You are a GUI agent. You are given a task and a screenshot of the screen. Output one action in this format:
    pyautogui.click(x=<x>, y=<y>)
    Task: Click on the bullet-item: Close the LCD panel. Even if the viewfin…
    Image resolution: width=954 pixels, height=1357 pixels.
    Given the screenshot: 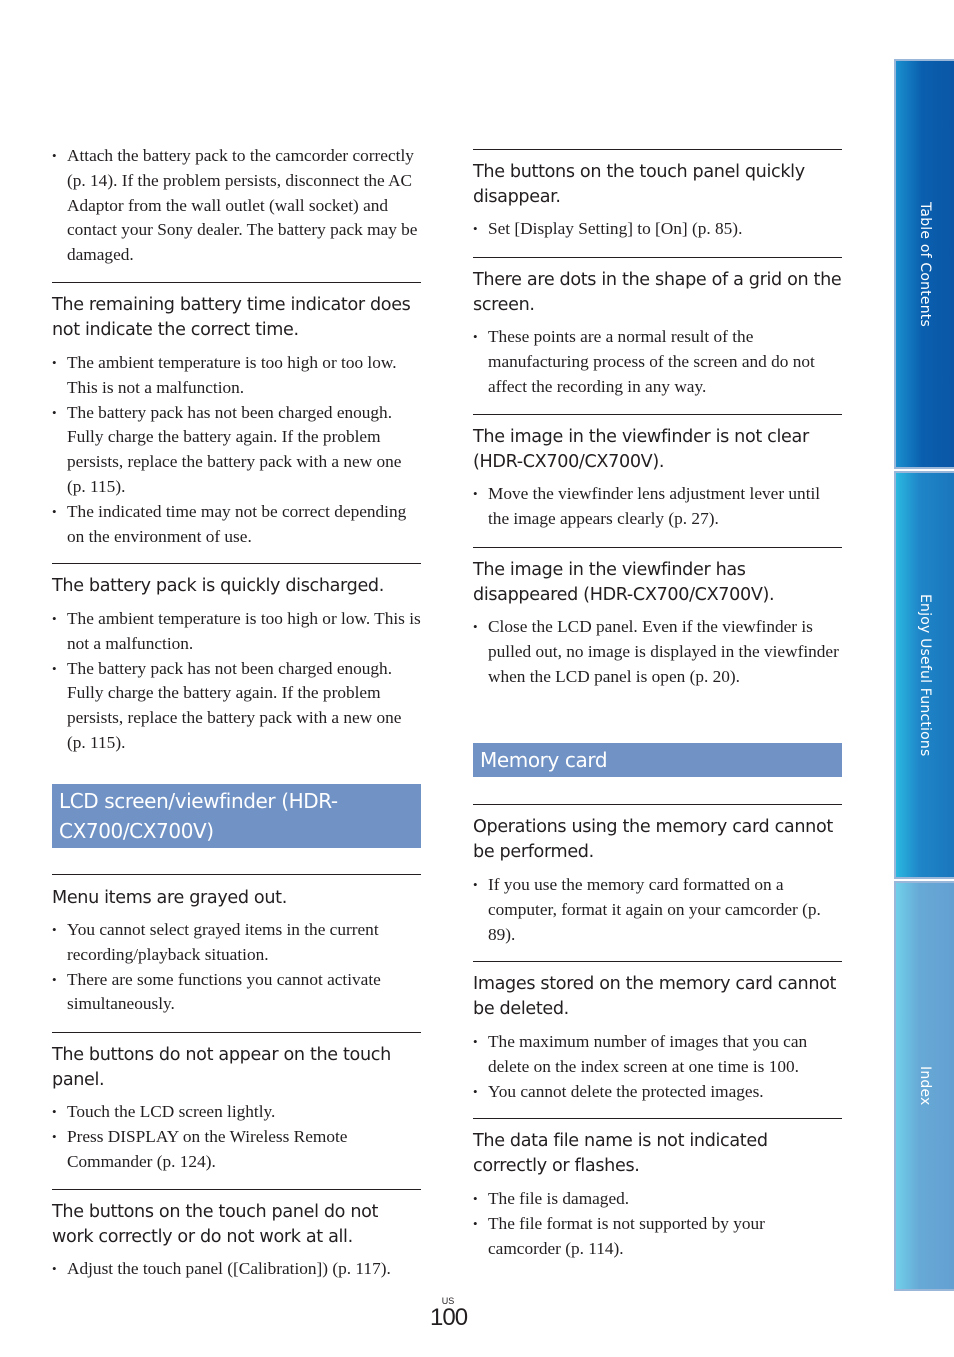 What is the action you would take?
    pyautogui.click(x=657, y=652)
    